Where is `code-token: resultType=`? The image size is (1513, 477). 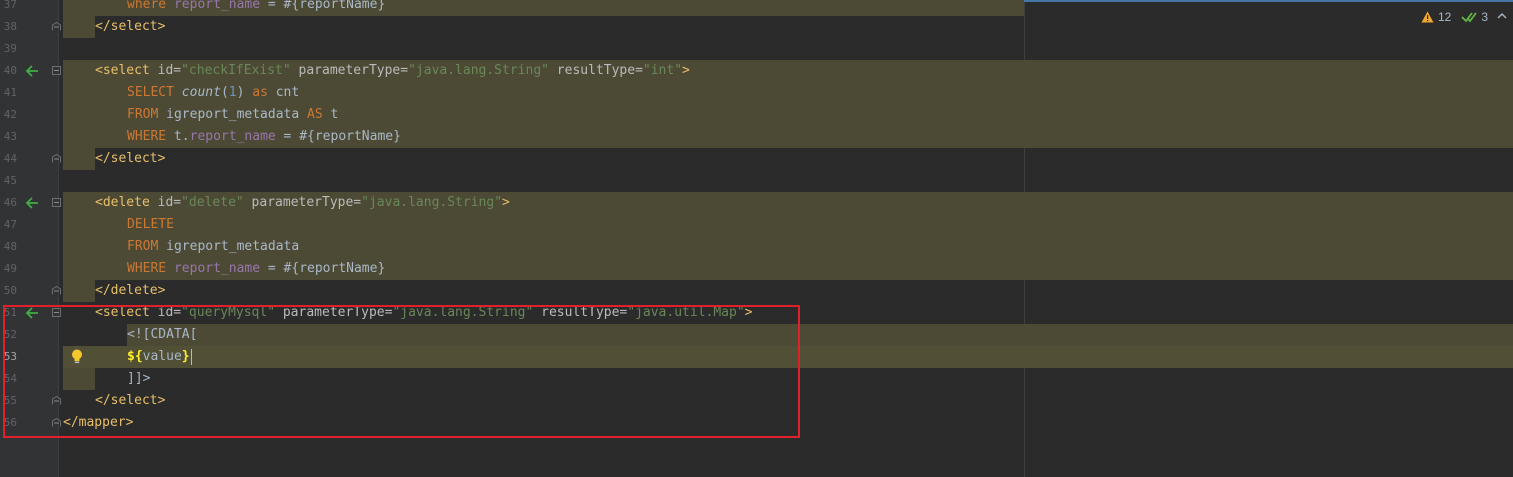
code-token: resultType= is located at coordinates (595, 70).